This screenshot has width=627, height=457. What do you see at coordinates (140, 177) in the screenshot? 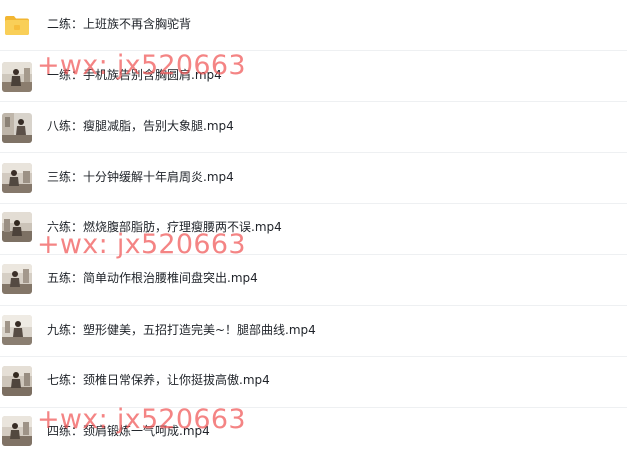
I see `item-name: 三练：十分钟缓解十年肩周炎.mp4` at bounding box center [140, 177].